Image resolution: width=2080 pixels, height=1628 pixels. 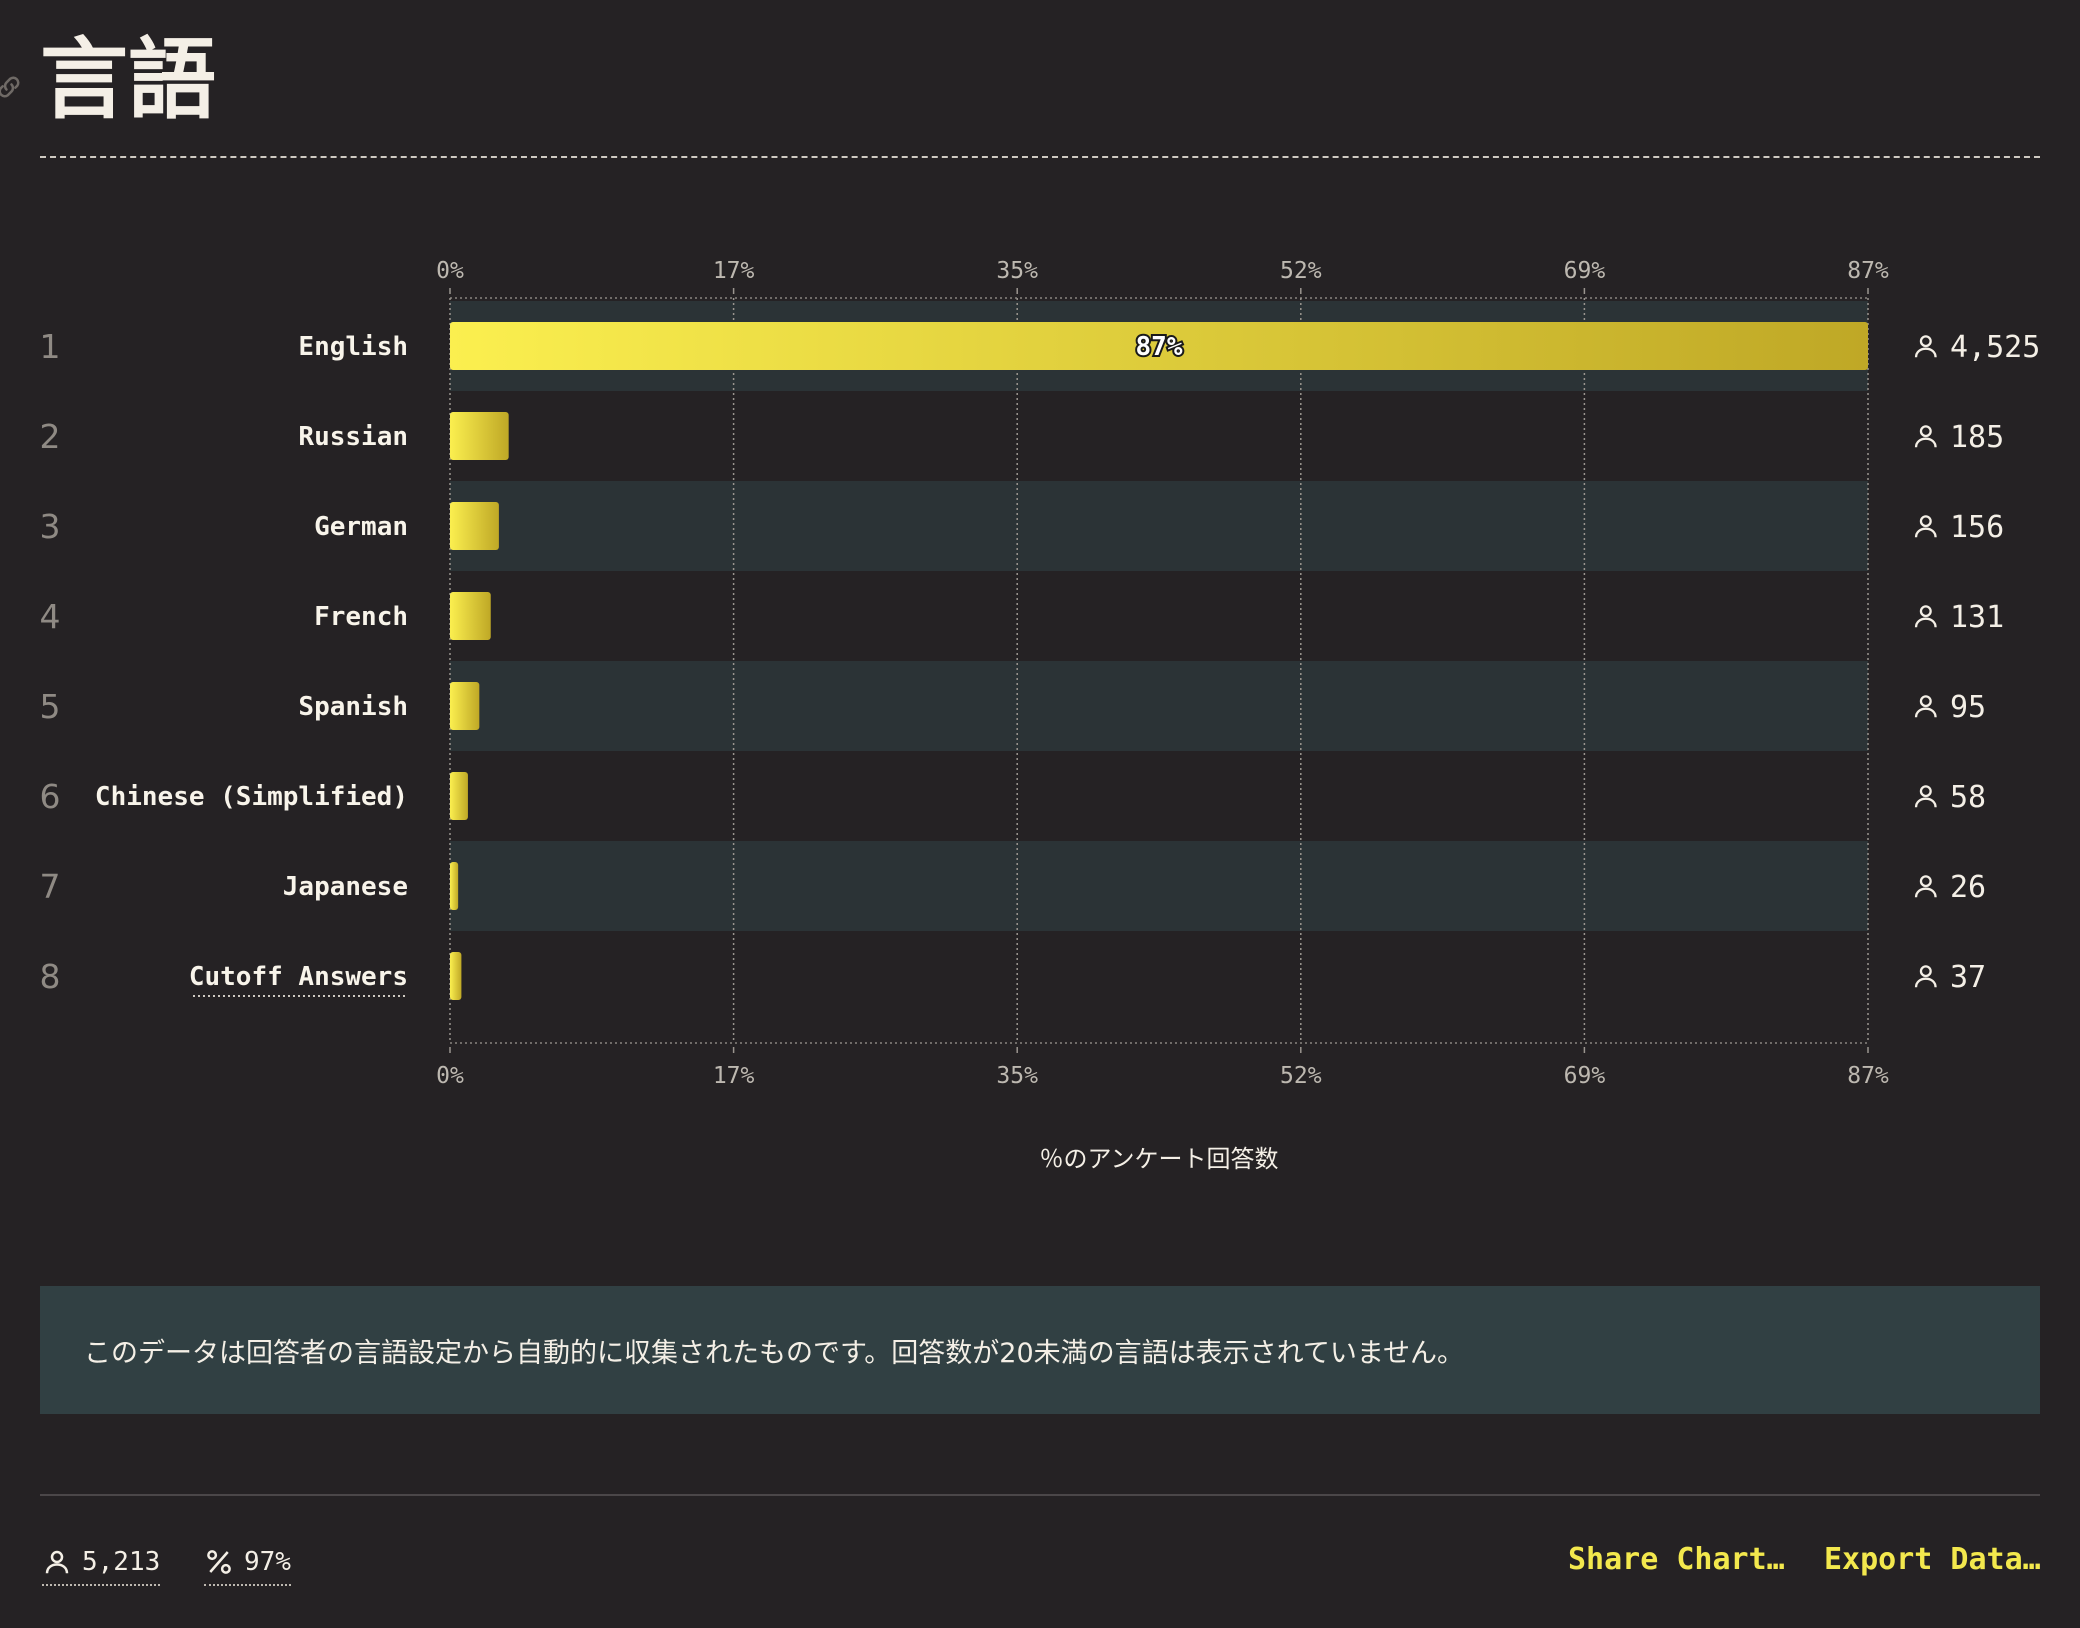 I want to click on respondent-count: 185, so click(x=1977, y=437).